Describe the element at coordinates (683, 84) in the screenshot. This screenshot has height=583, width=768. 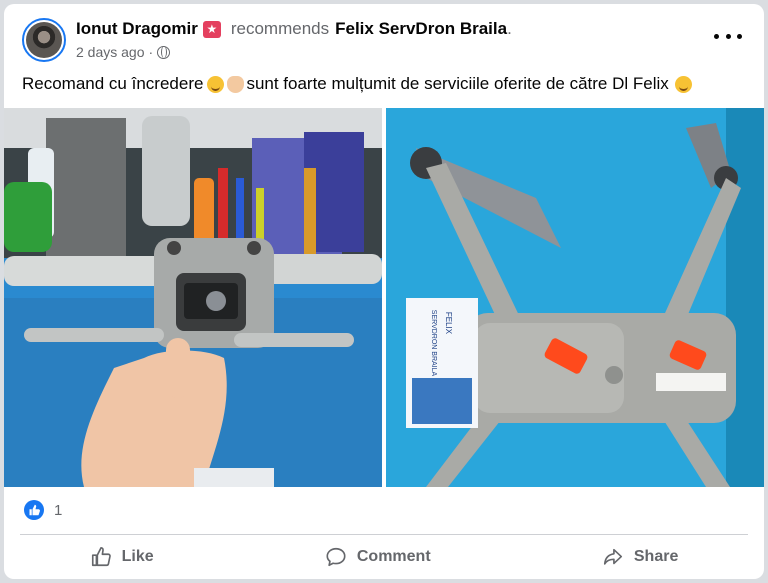
I see `relieved-face-icon` at that location.